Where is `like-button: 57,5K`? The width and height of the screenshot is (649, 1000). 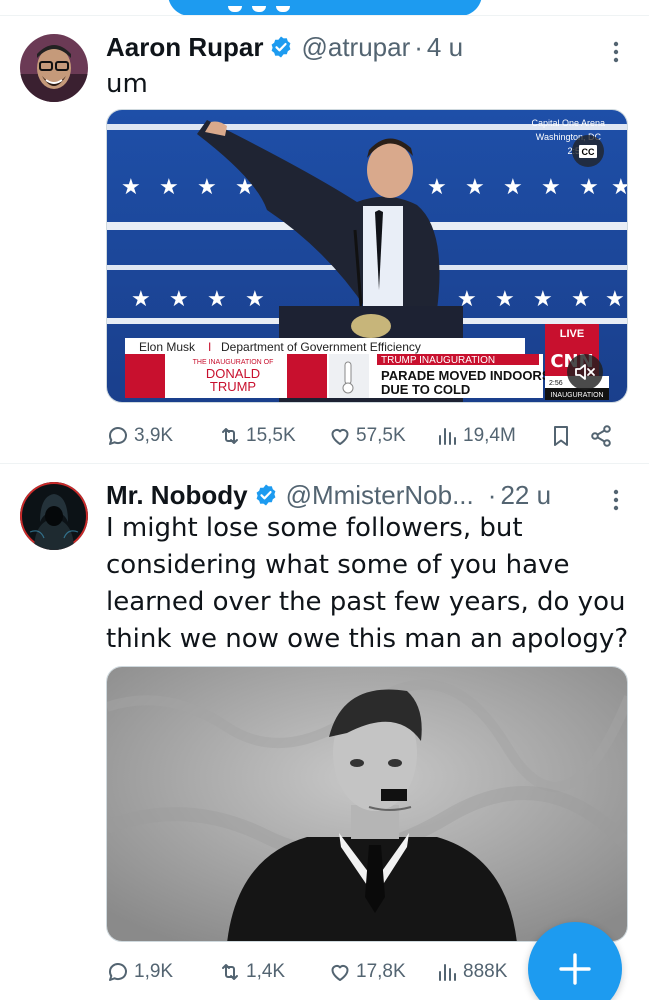
like-button: 57,5K is located at coordinates (381, 436).